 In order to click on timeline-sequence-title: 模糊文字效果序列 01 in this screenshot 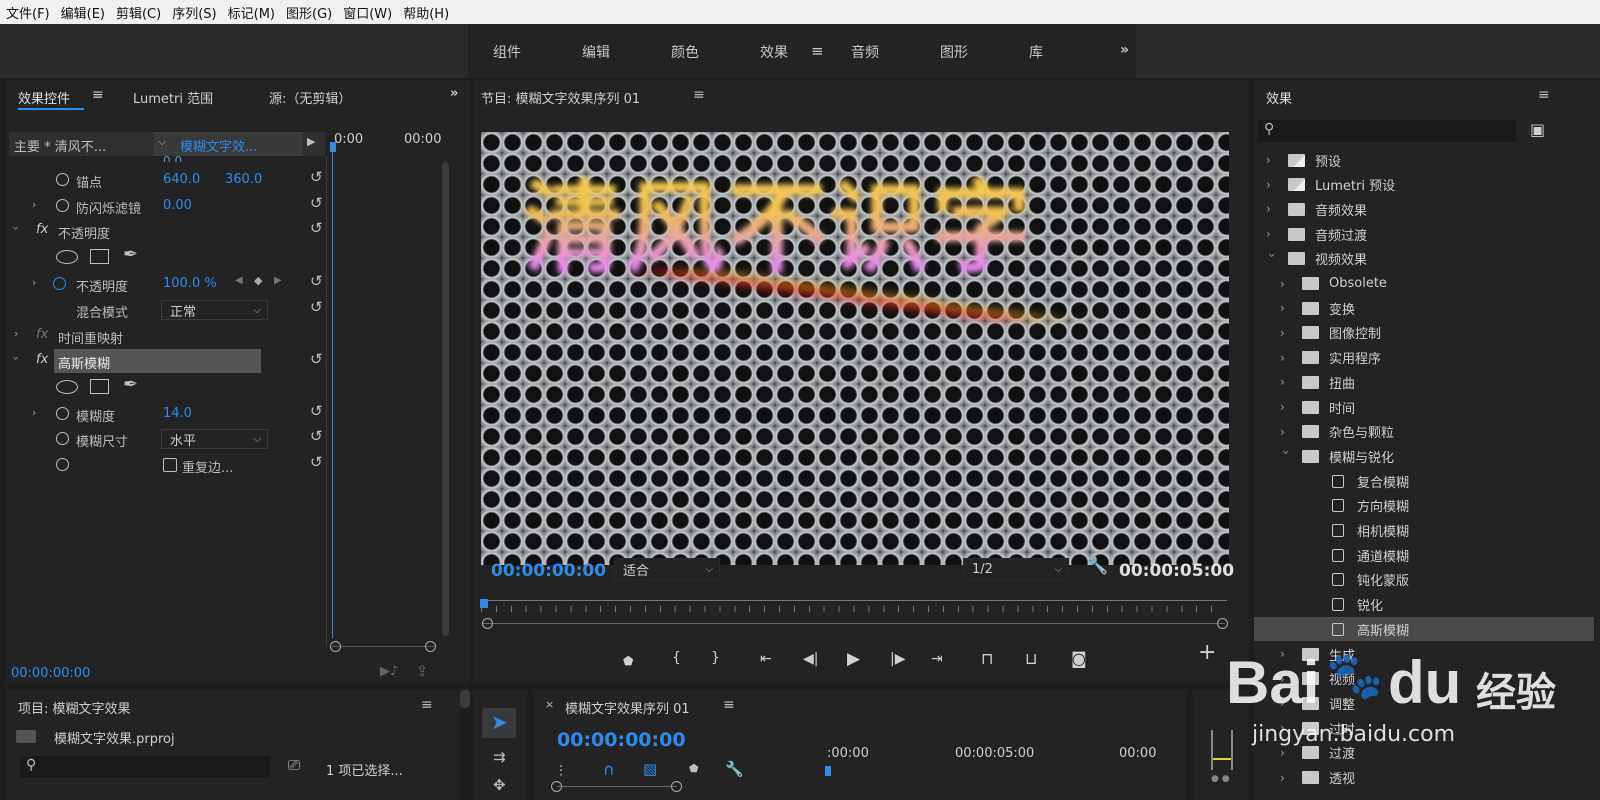, I will do `click(627, 707)`.